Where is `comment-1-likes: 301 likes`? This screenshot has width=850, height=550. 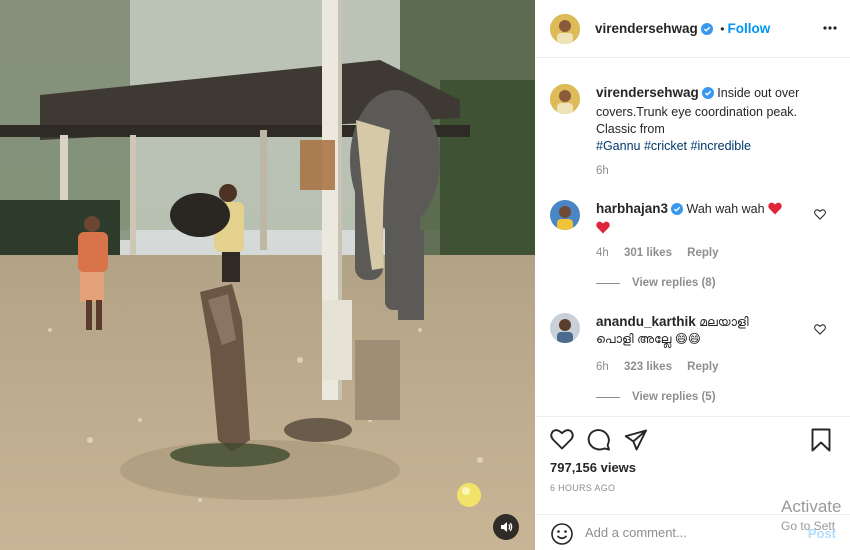
comment-1-likes: 301 likes is located at coordinates (648, 253).